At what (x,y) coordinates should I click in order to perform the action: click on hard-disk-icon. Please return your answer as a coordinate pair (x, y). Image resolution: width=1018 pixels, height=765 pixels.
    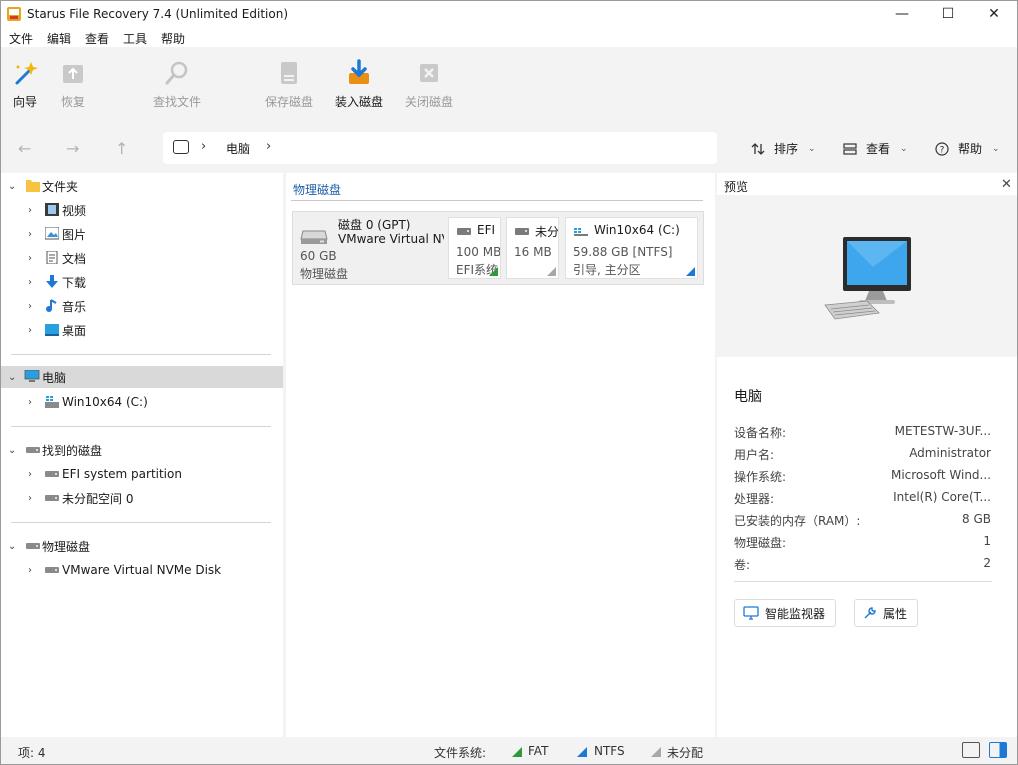
    Looking at the image, I should click on (314, 237).